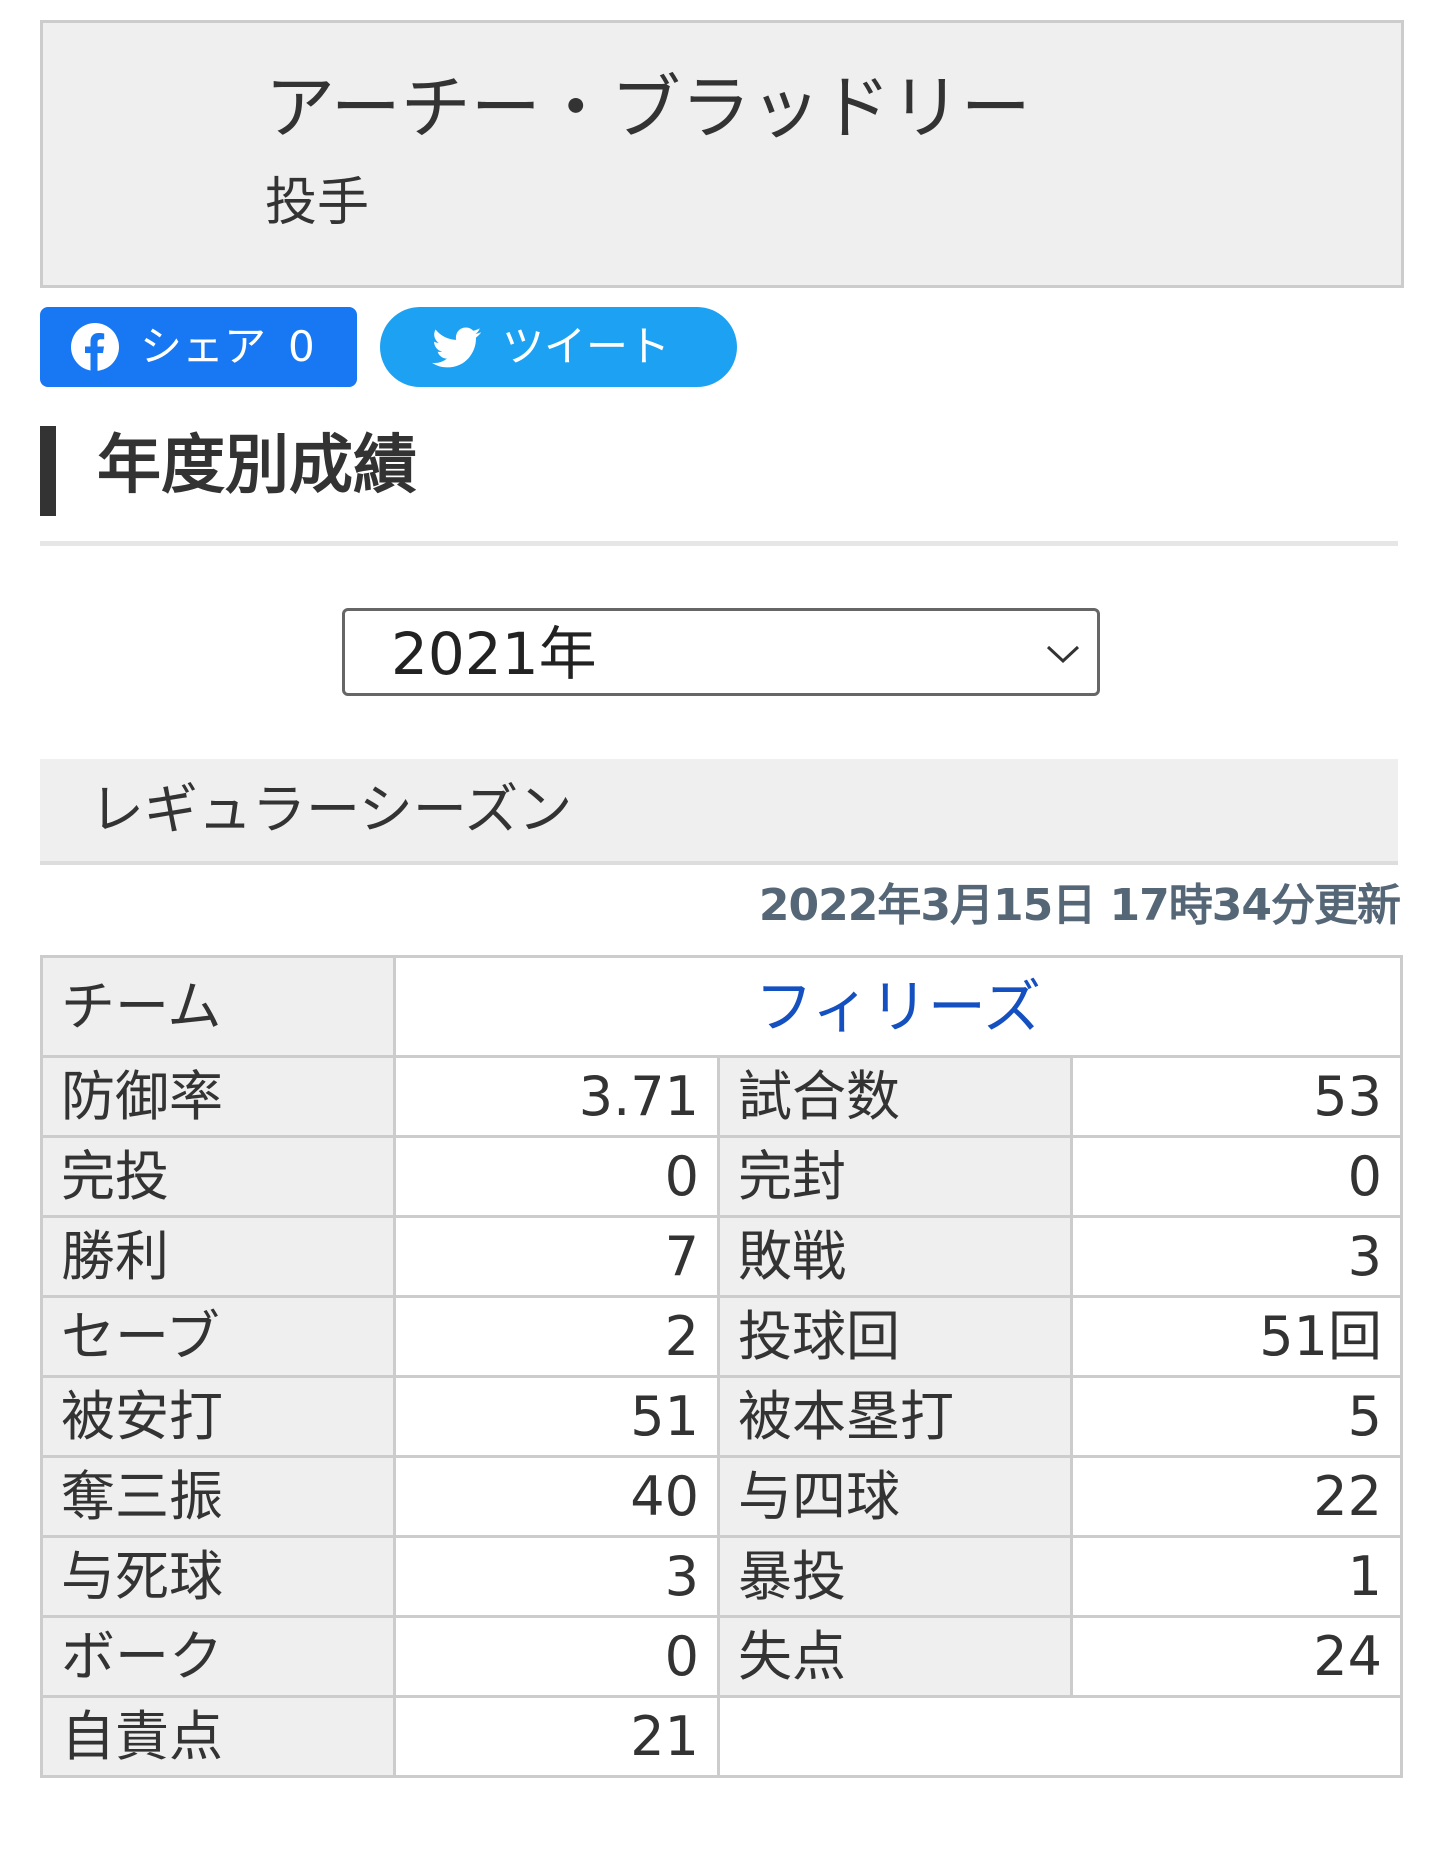  I want to click on facebook-icon, so click(95, 347).